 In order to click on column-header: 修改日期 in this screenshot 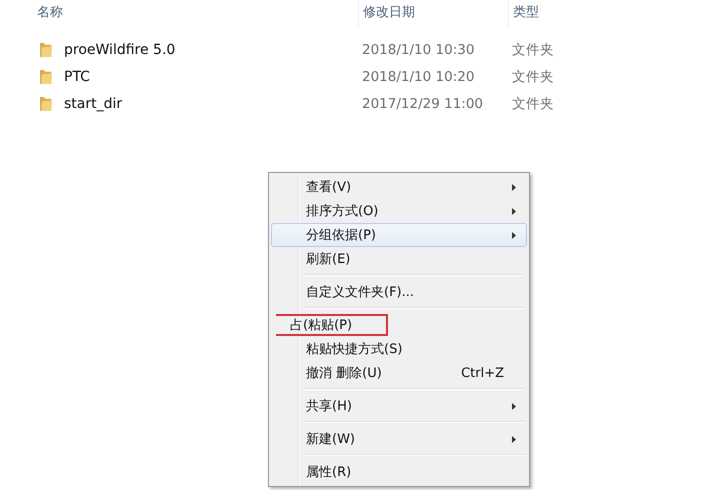, I will do `click(433, 14)`.